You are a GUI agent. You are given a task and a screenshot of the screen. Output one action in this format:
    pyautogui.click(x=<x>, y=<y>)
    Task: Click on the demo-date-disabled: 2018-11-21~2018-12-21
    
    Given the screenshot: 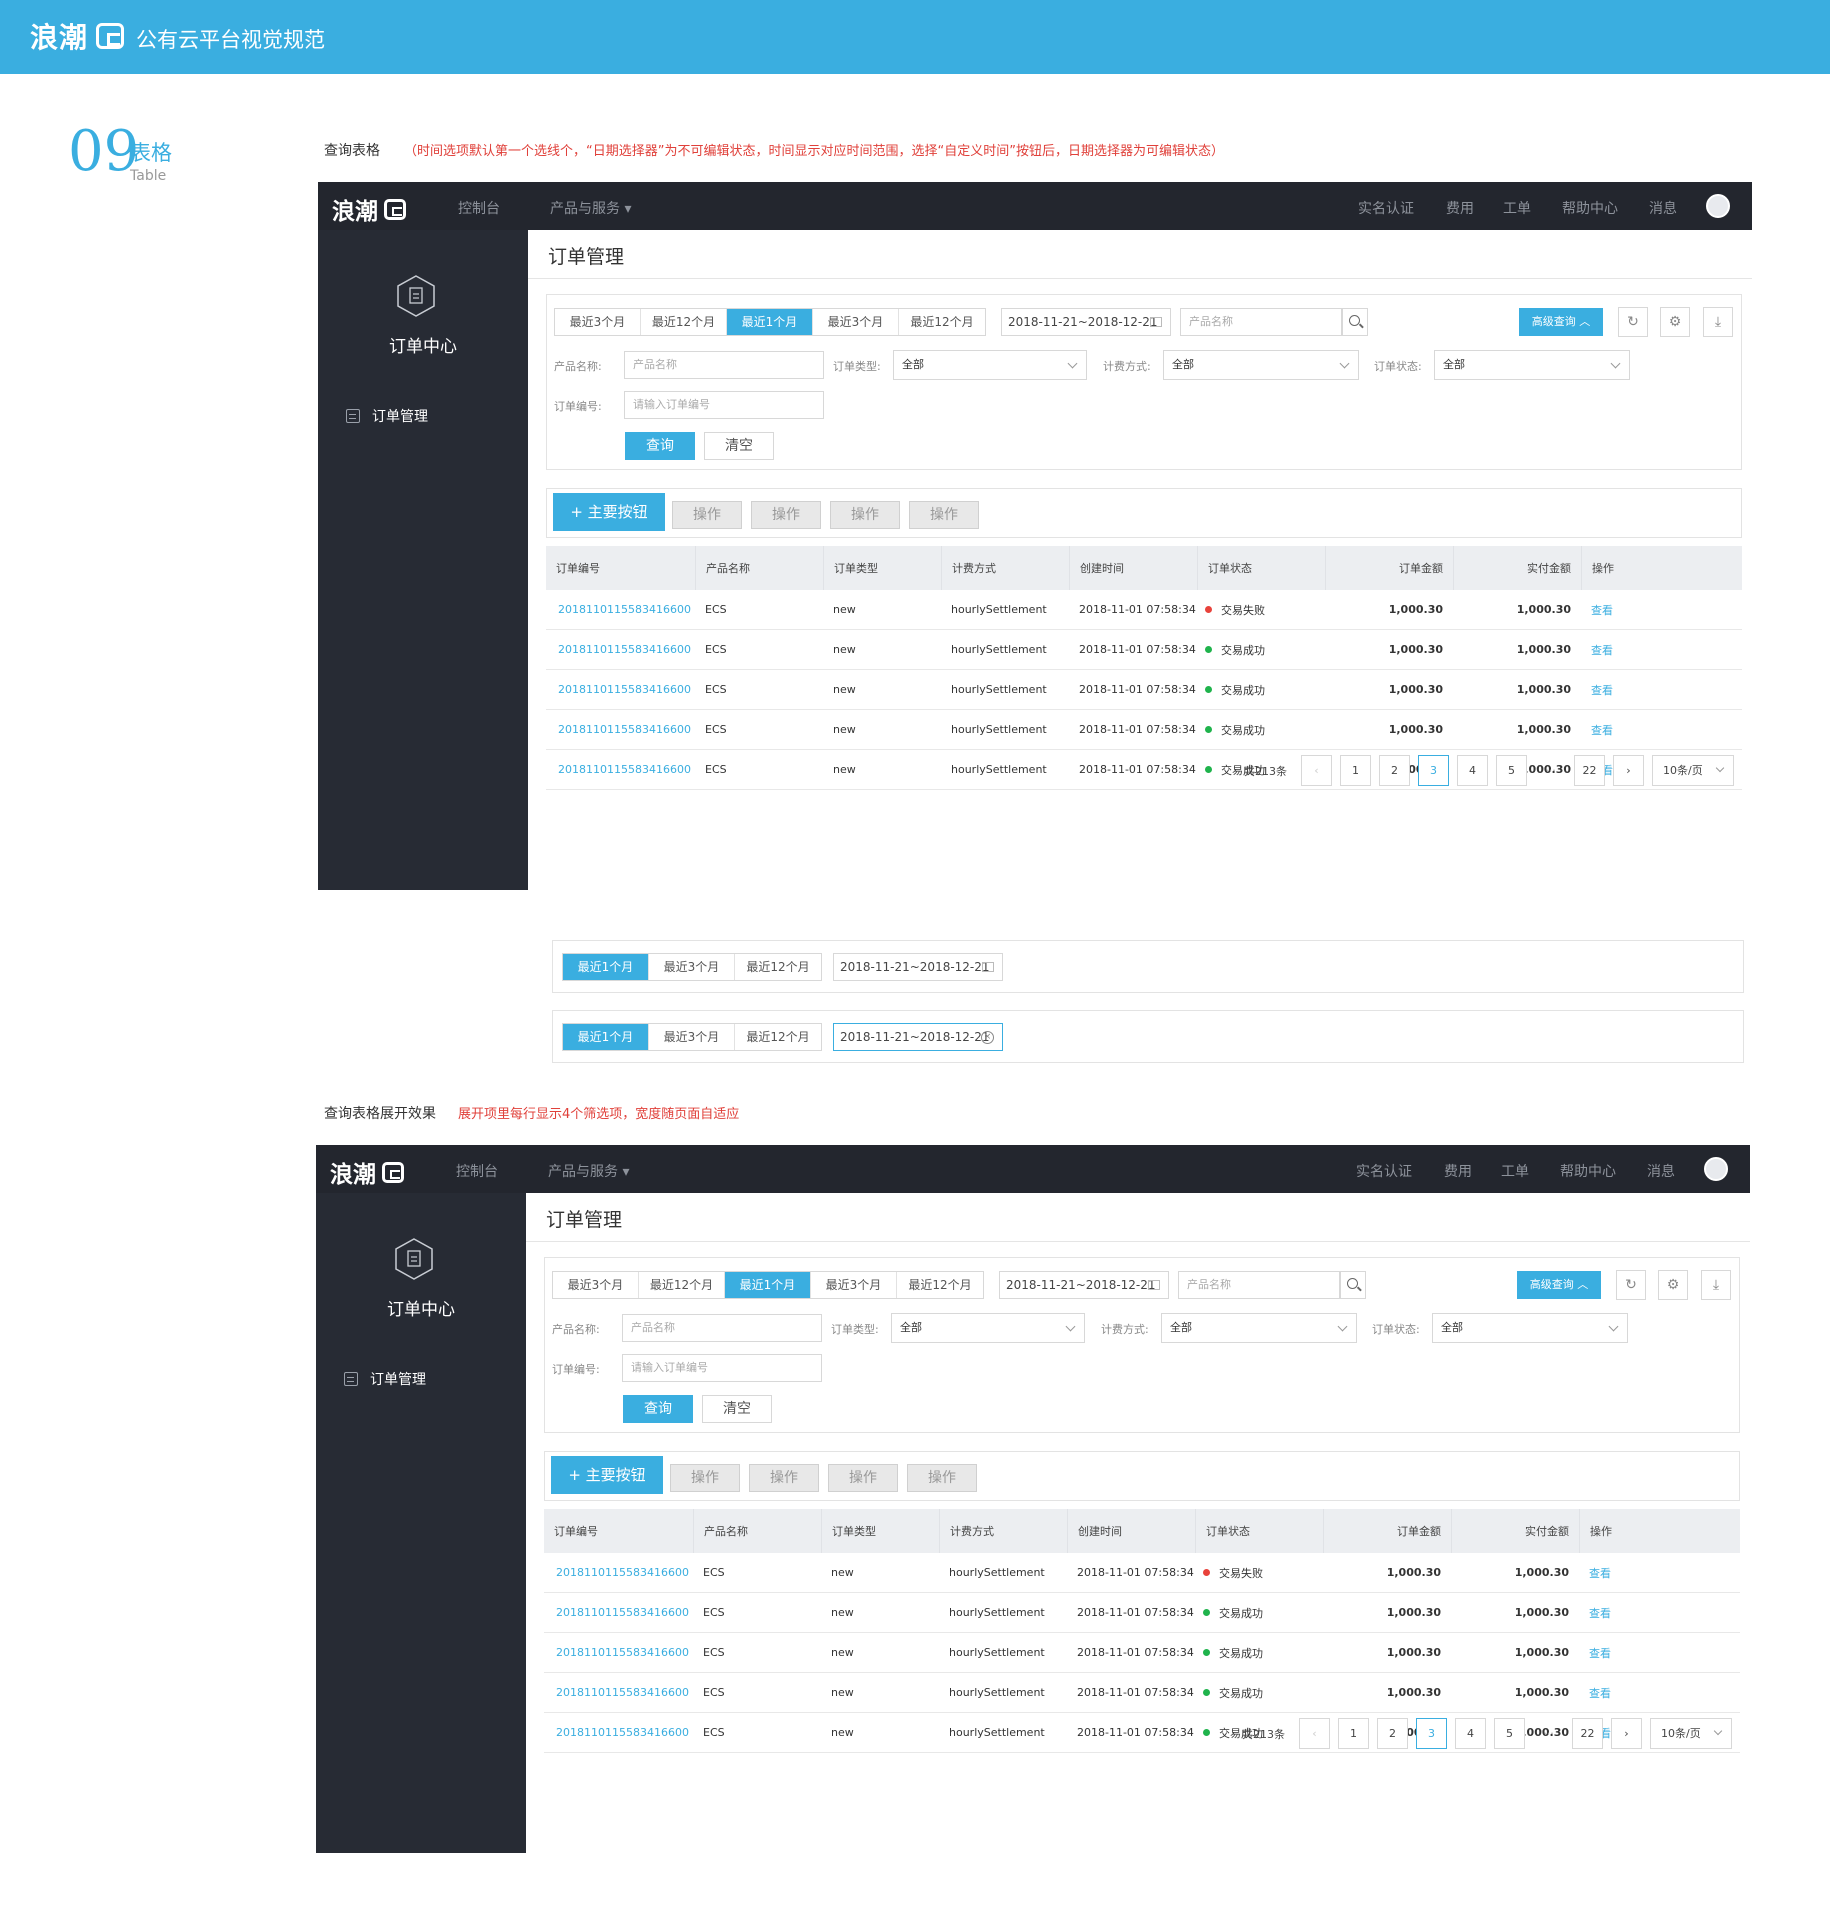 What is the action you would take?
    pyautogui.click(x=918, y=967)
    